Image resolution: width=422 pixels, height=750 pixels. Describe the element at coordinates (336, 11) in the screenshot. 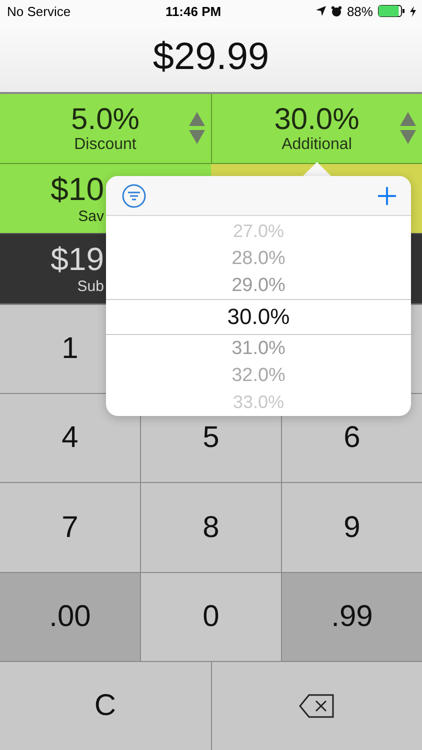

I see `alarm-clock-icon` at that location.